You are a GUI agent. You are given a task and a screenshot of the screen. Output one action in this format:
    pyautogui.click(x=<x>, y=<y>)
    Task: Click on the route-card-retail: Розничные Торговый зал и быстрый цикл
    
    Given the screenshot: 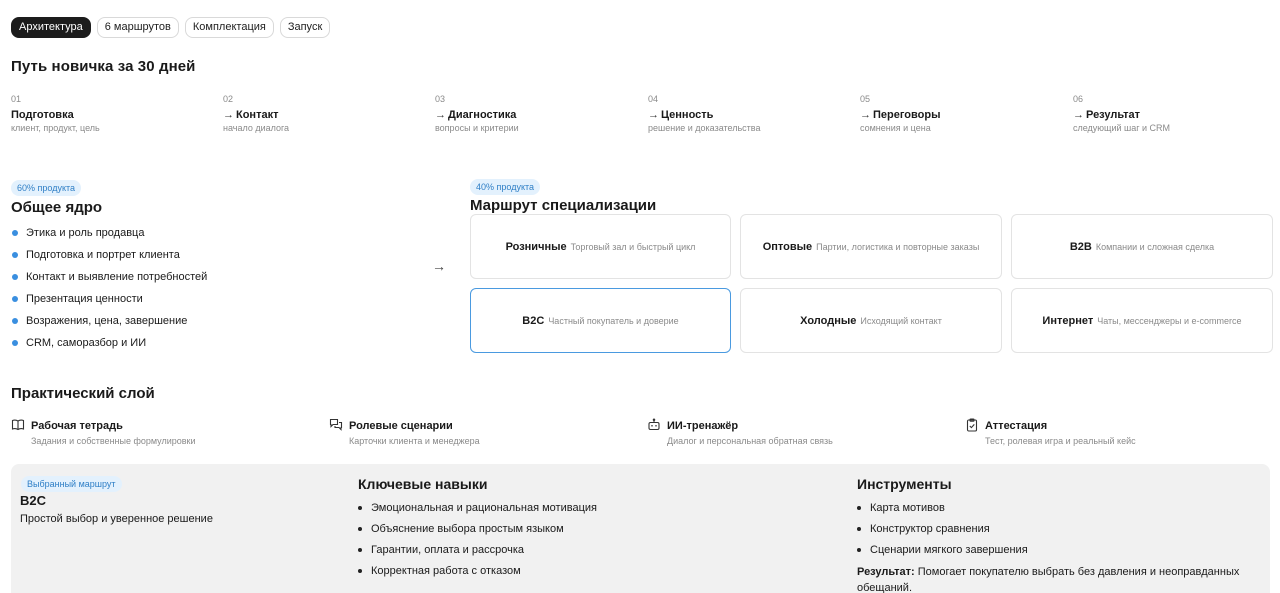 What is the action you would take?
    pyautogui.click(x=600, y=246)
    